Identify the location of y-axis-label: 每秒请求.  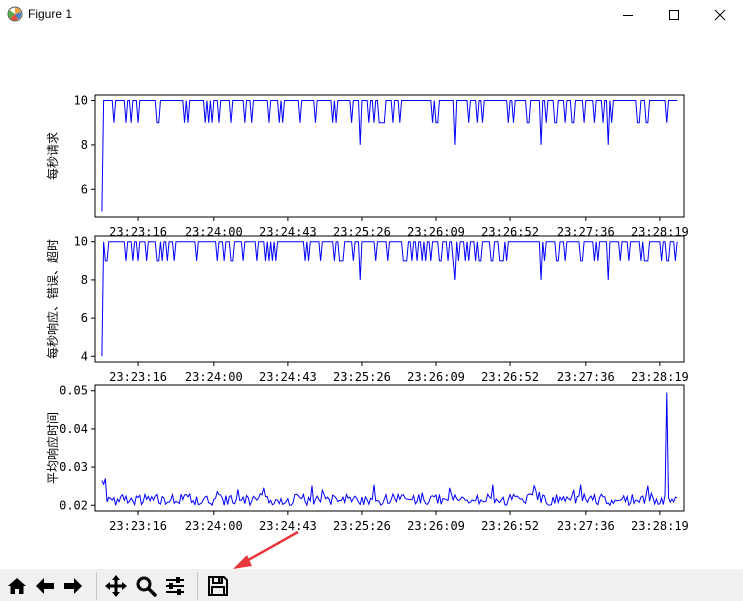
(52, 156).